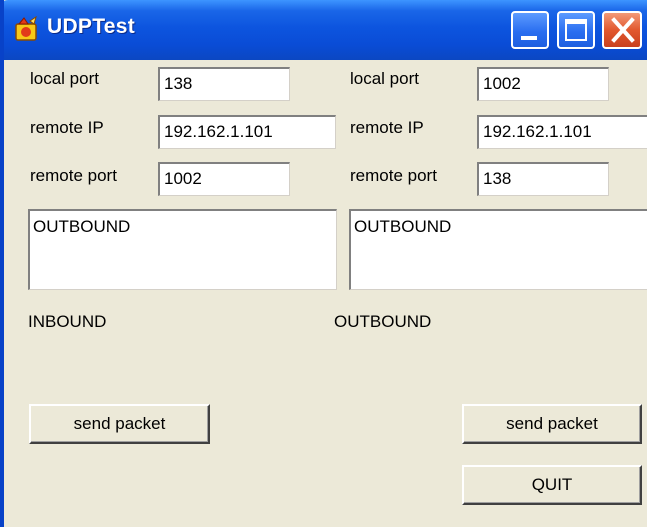  I want to click on inbound-label: INBOUND, so click(67, 321).